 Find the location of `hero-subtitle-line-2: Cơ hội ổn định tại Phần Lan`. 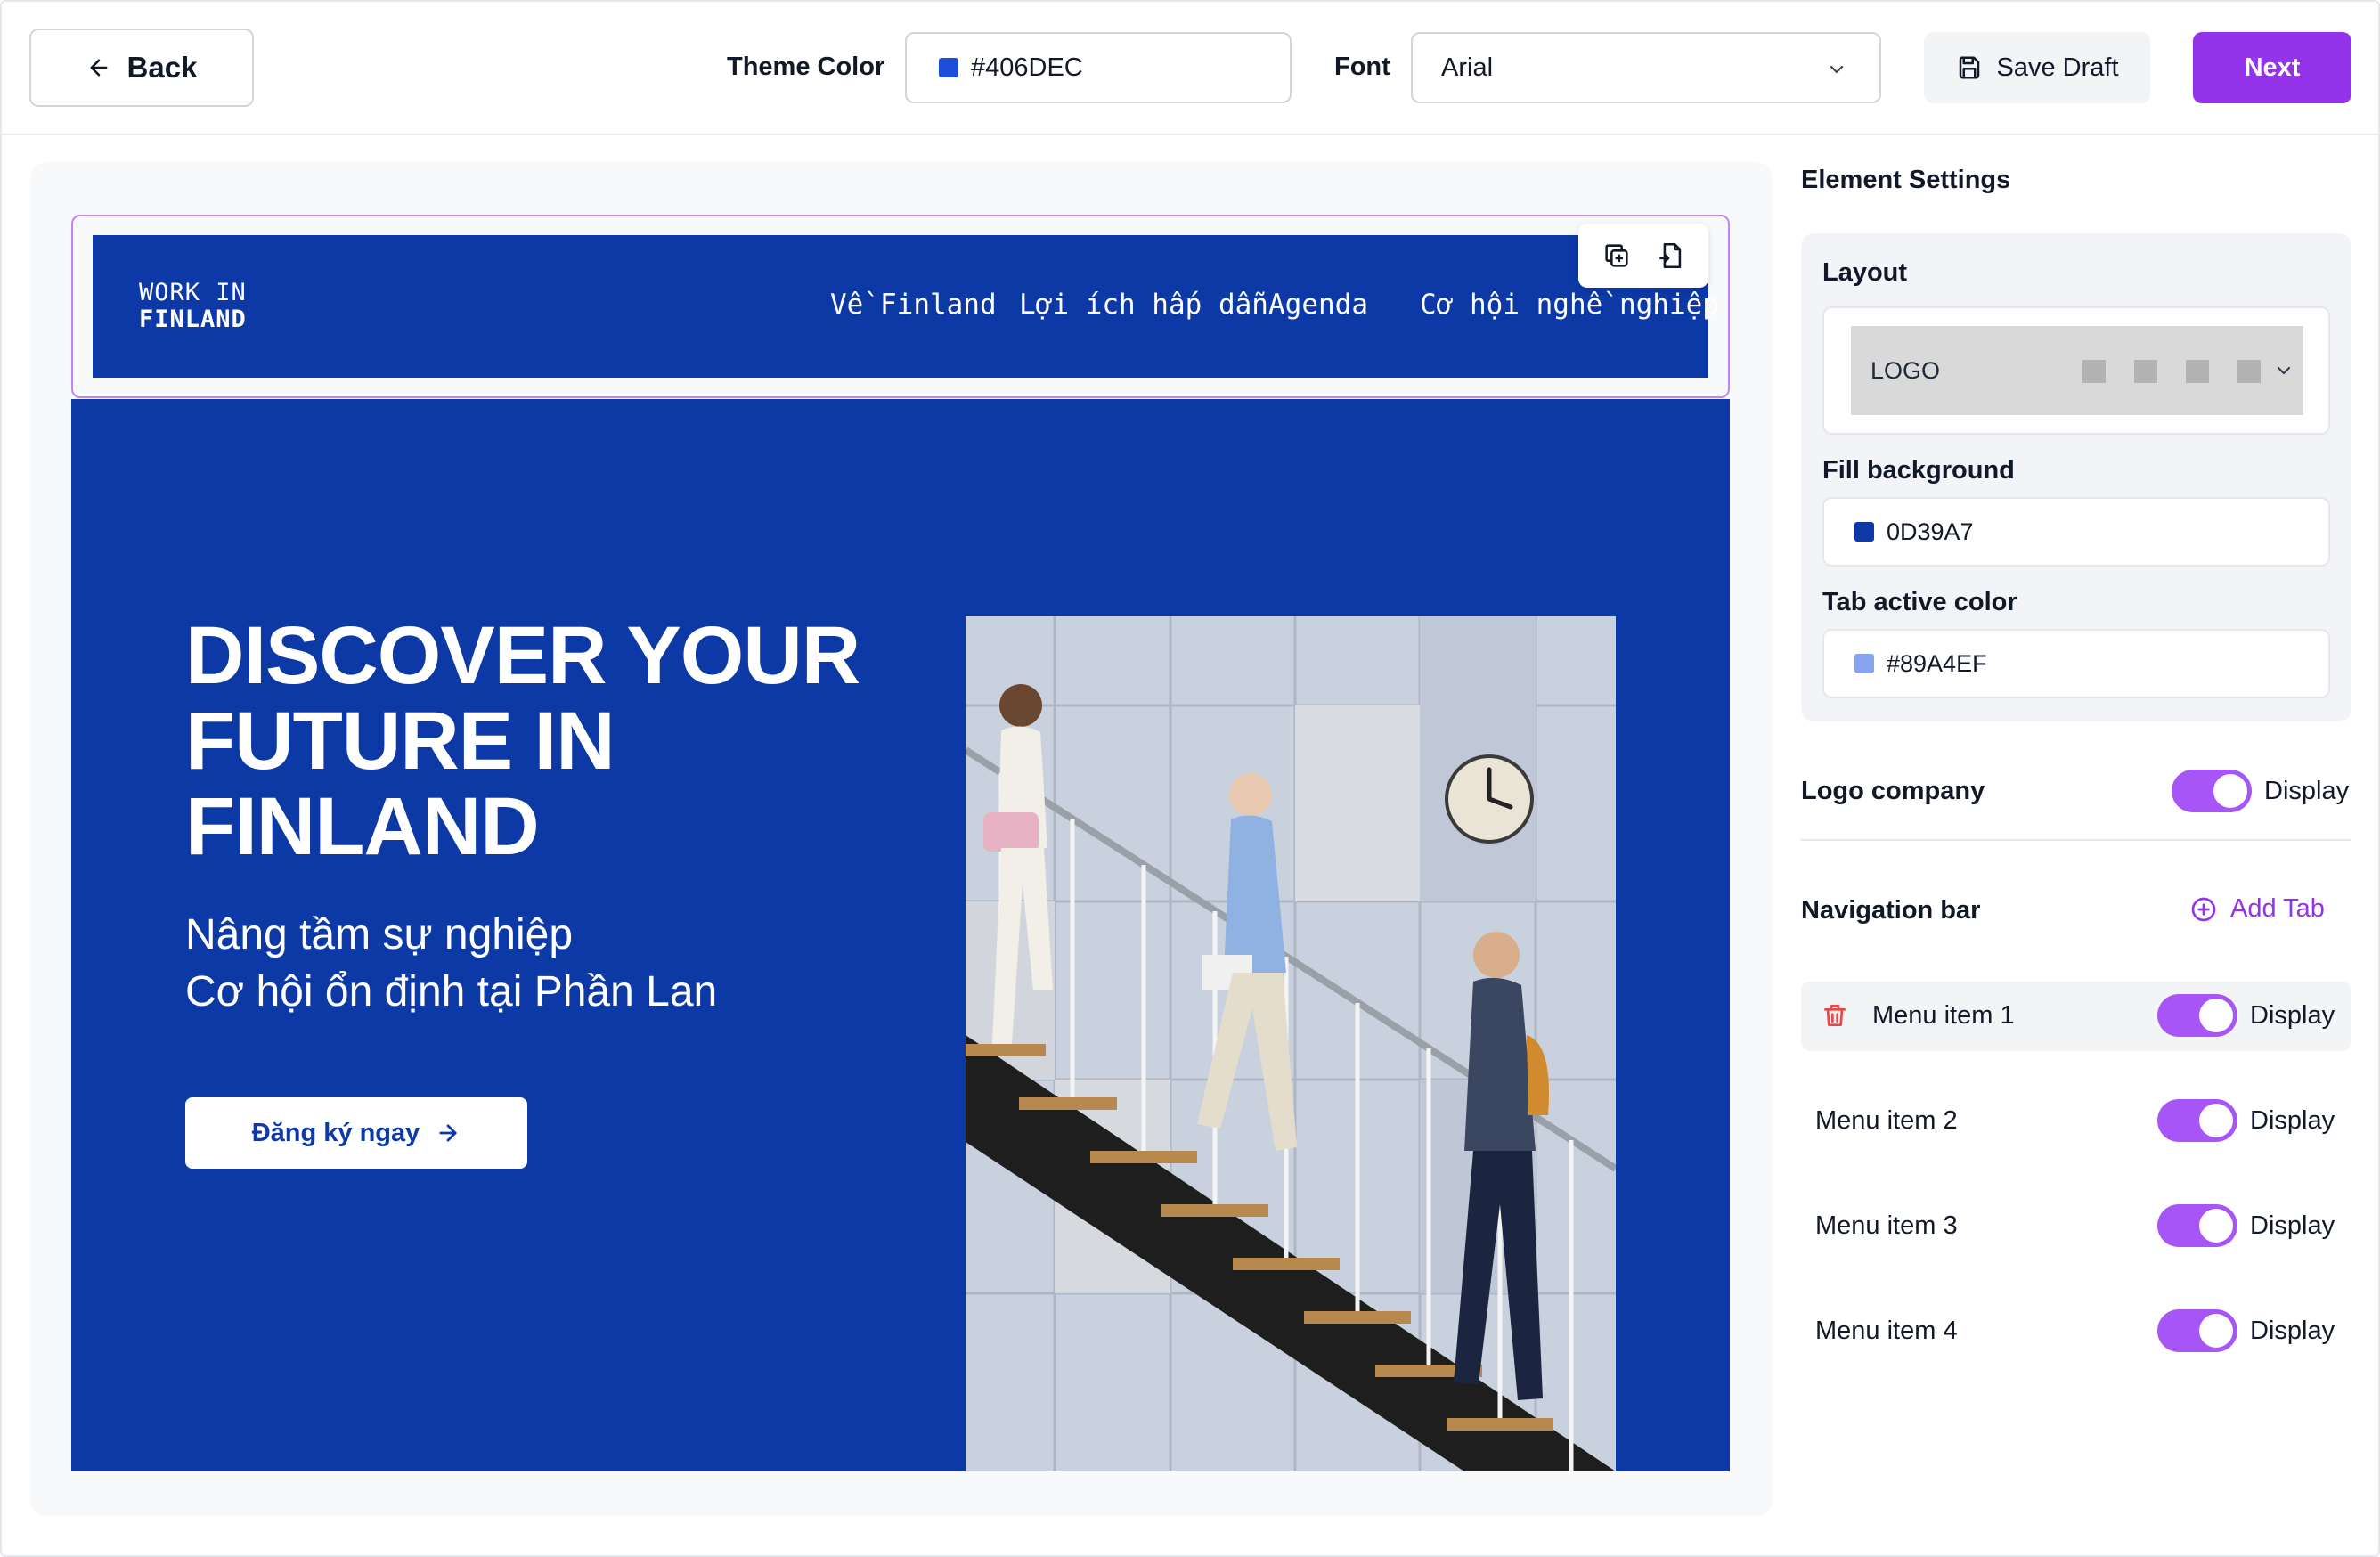

hero-subtitle-line-2: Cơ hội ổn định tại Phần Lan is located at coordinates (451, 991).